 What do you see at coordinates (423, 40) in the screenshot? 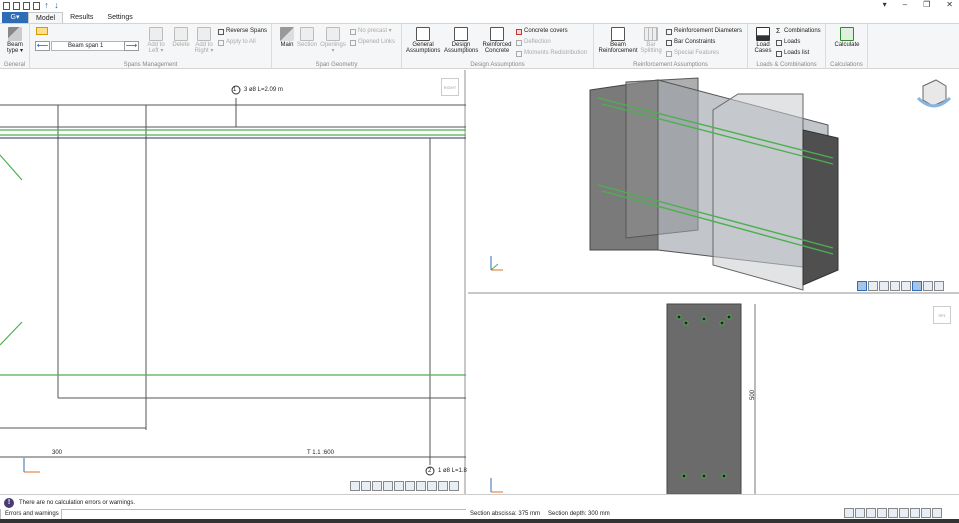
I see `general-assumptions-button: General Assumptions` at bounding box center [423, 40].